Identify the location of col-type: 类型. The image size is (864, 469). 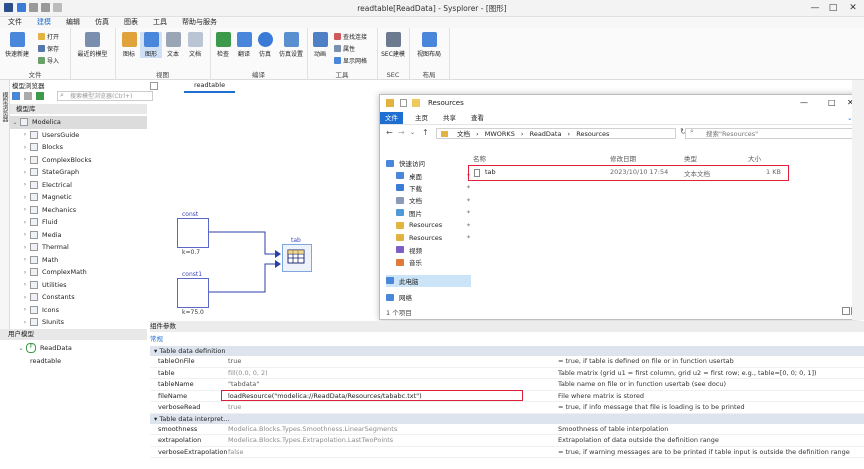
(690, 158).